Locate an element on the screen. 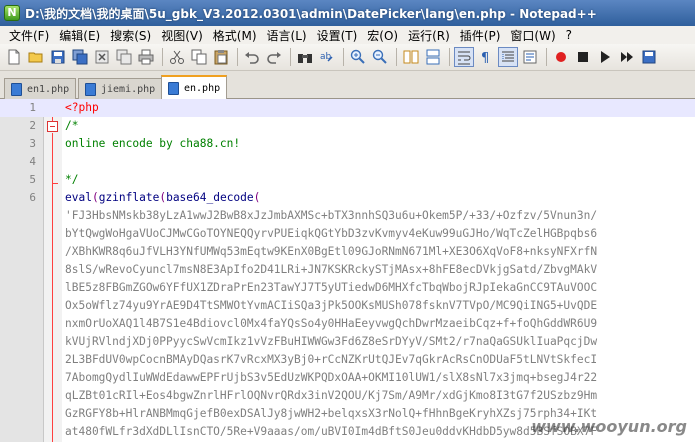 This screenshot has width=695, height=442. word-wrap-button is located at coordinates (464, 57).